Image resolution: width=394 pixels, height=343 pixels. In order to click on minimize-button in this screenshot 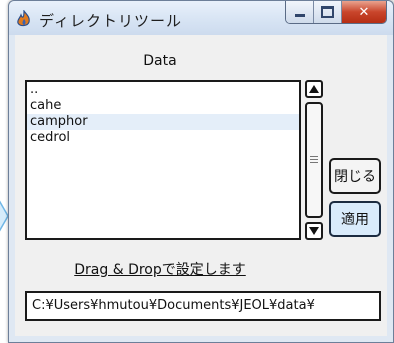, I will do `click(300, 12)`.